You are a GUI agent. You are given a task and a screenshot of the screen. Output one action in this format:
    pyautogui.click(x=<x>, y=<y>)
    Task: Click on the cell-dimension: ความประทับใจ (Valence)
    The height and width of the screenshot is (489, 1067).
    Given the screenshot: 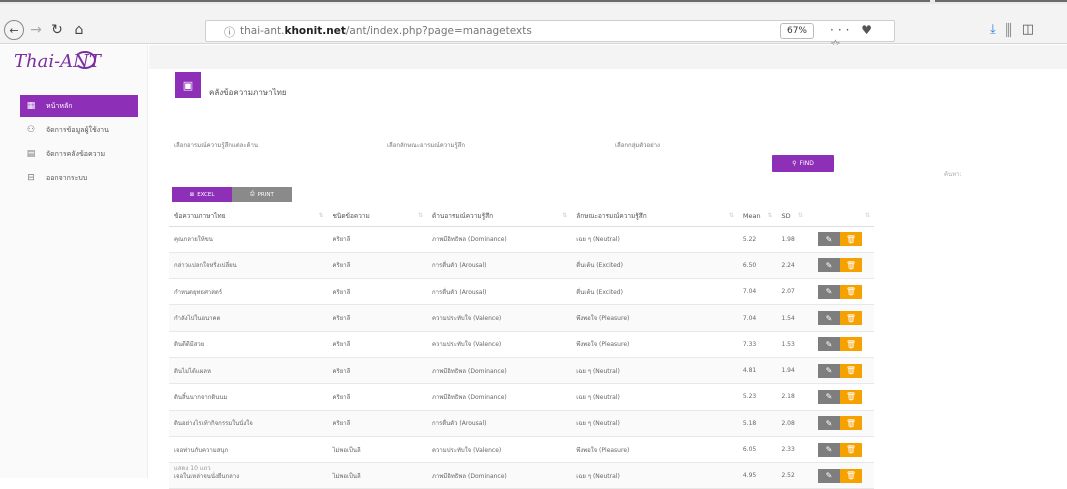 What is the action you would take?
    pyautogui.click(x=499, y=318)
    